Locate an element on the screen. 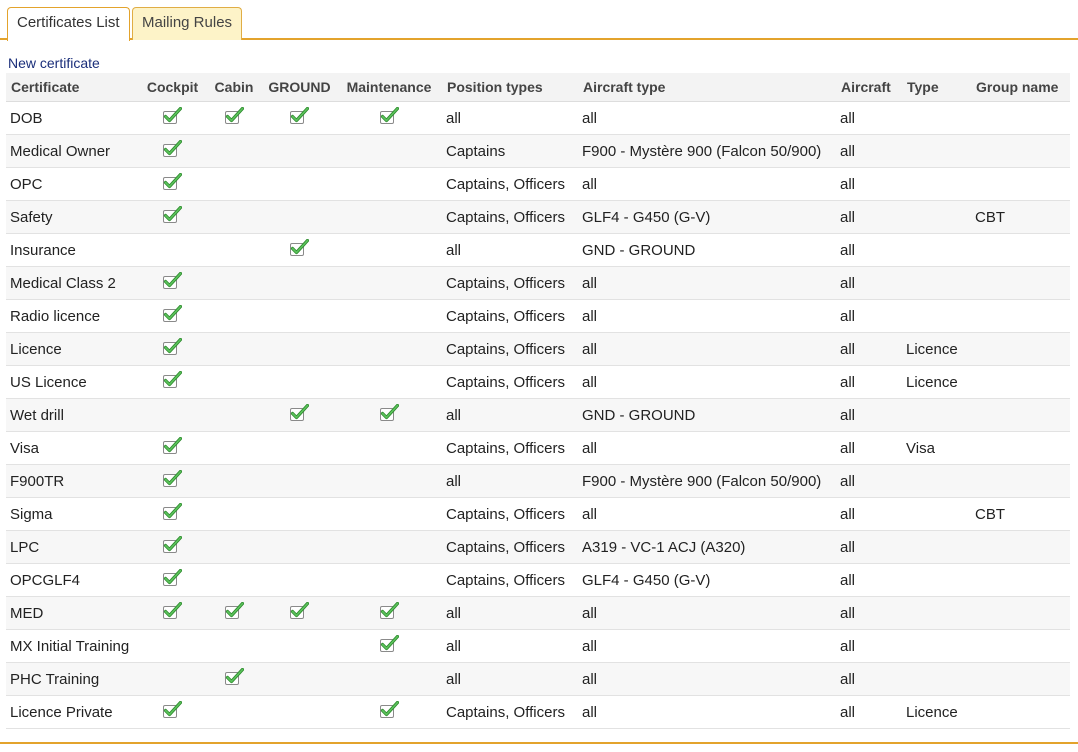  column-header-aircraft-type: Aircraft type is located at coordinates (707, 87).